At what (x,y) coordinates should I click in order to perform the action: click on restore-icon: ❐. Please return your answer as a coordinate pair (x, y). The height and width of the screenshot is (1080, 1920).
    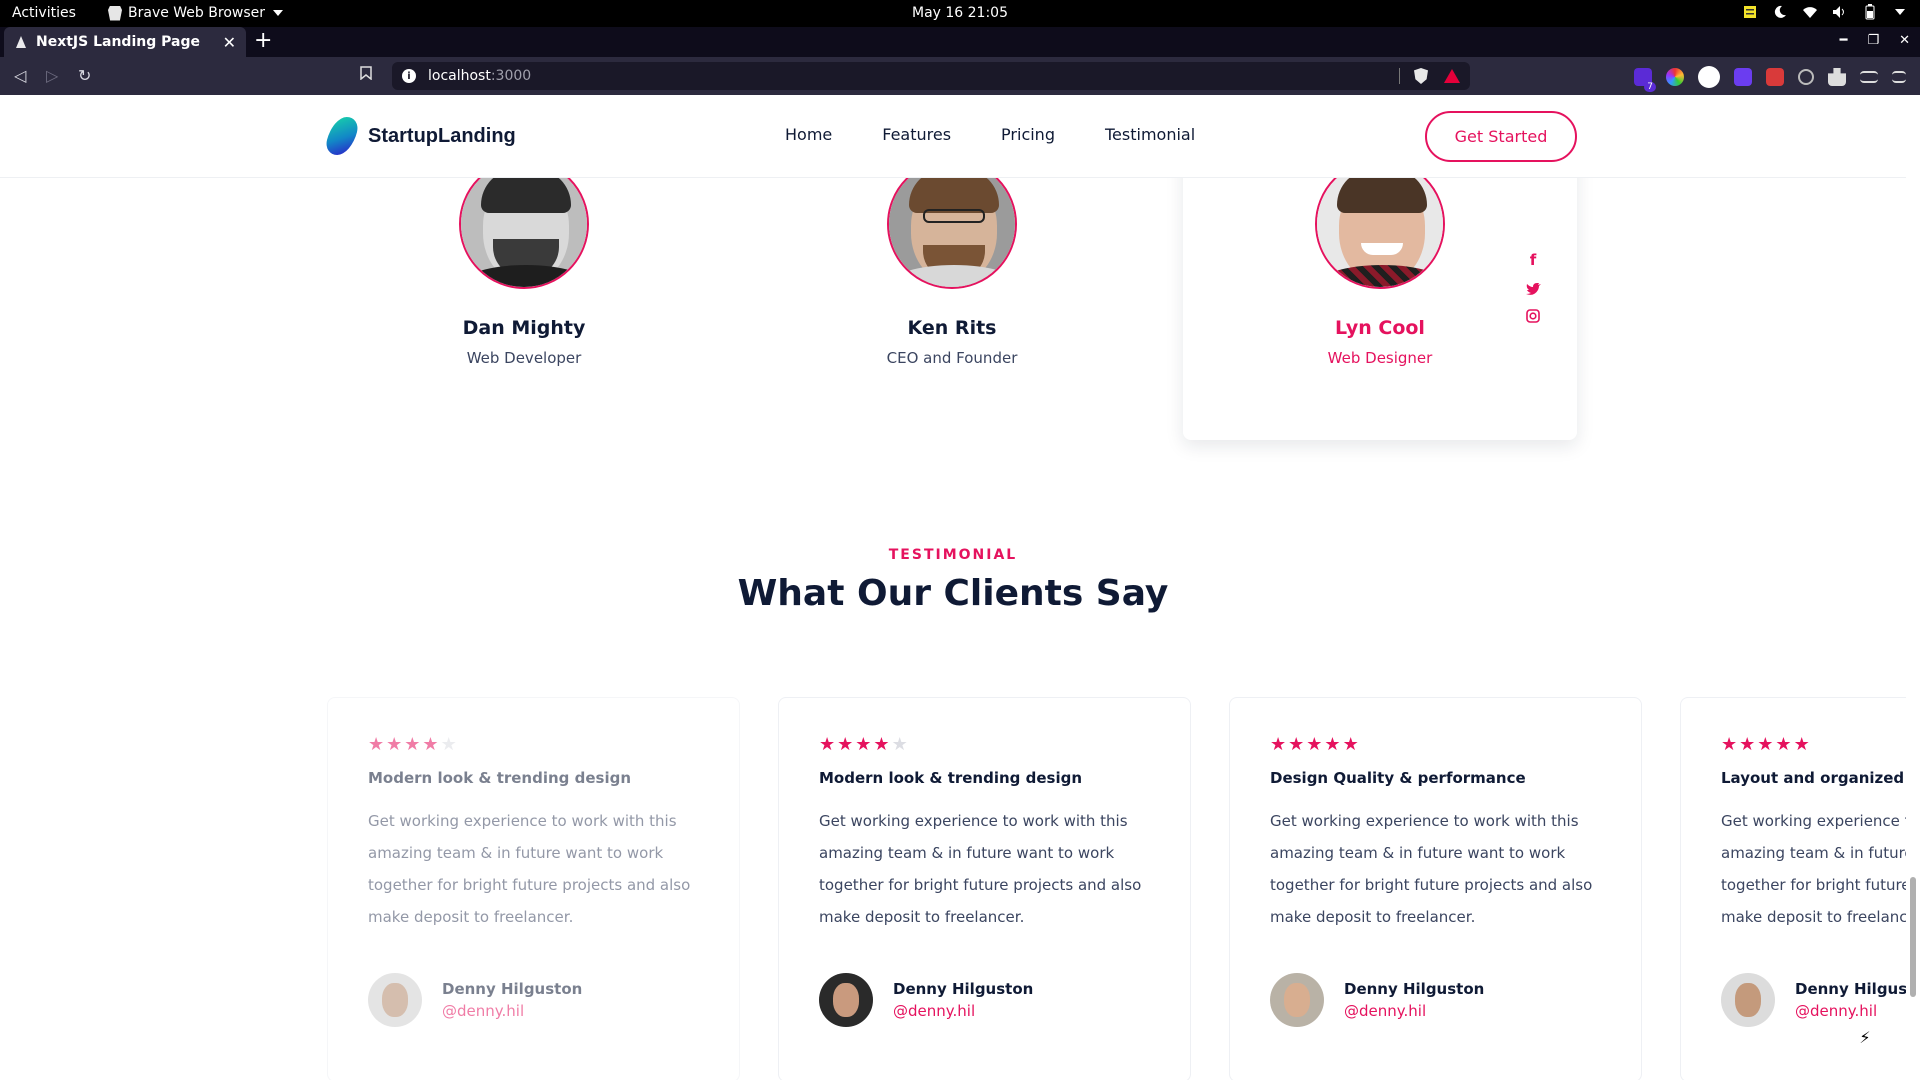
    Looking at the image, I should click on (1873, 40).